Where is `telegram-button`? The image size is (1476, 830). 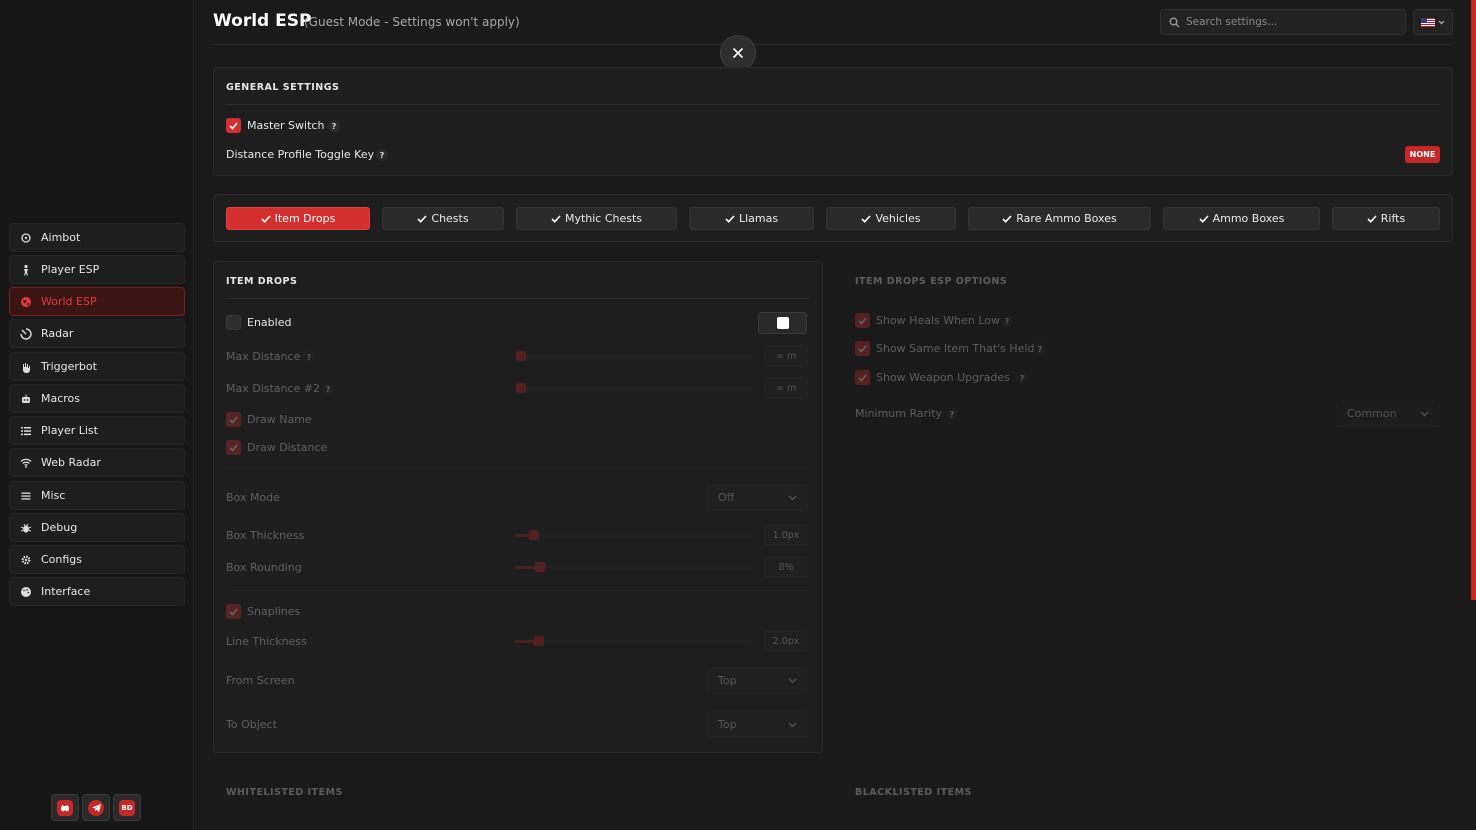
telegram-button is located at coordinates (96, 807).